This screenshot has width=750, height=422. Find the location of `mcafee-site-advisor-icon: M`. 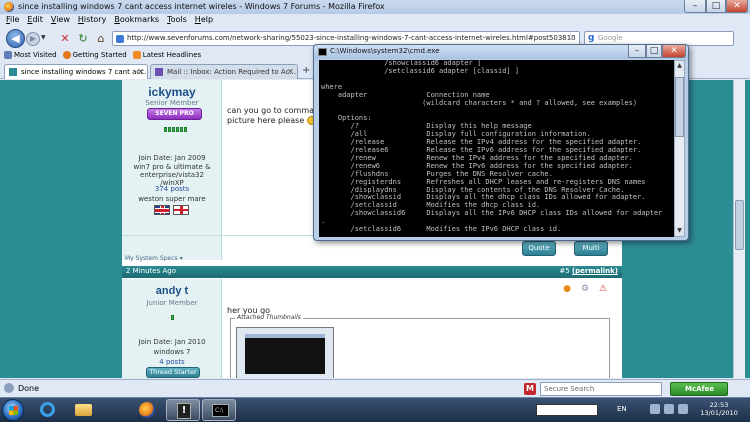

mcafee-site-advisor-icon: M is located at coordinates (530, 389).